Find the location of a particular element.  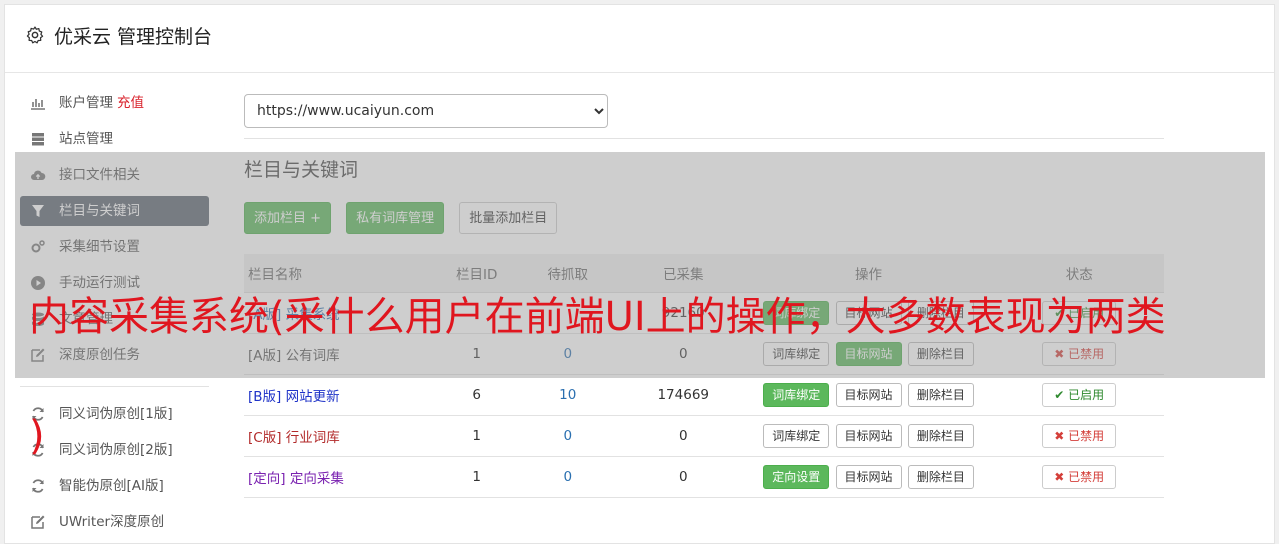

sidebar-item-sites: 站点管理 is located at coordinates (125, 139).